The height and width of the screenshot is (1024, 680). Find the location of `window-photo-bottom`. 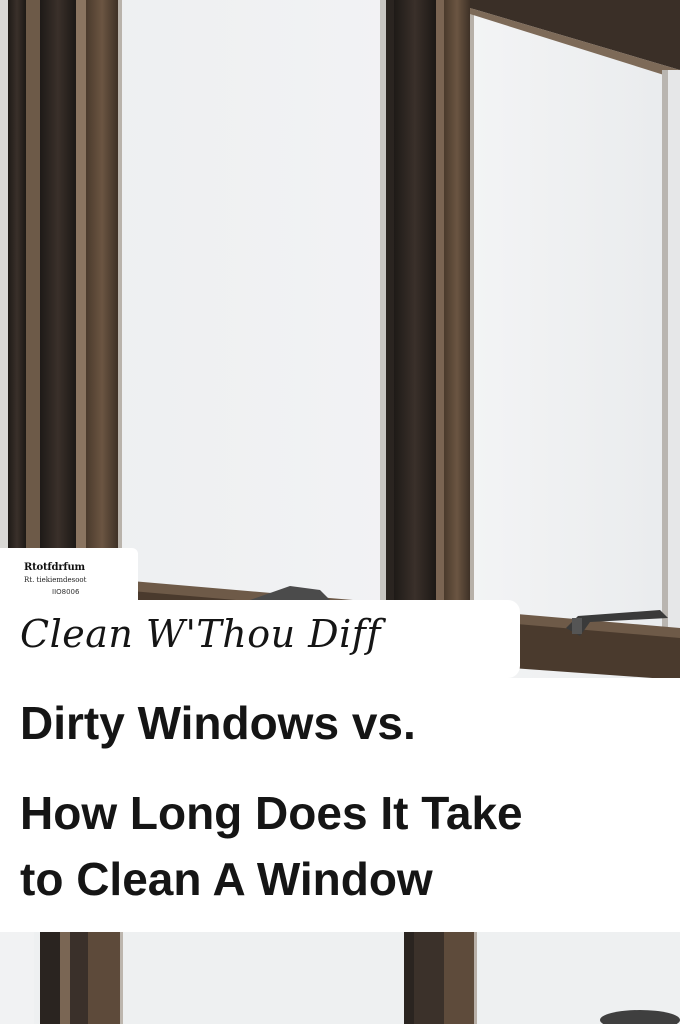

window-photo-bottom is located at coordinates (340, 978).